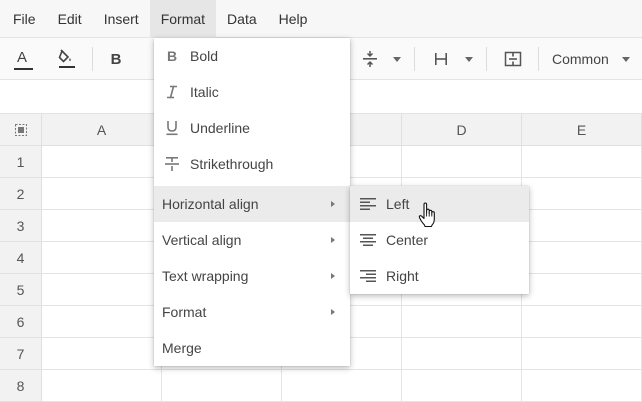  What do you see at coordinates (102, 322) in the screenshot?
I see `cell-a6` at bounding box center [102, 322].